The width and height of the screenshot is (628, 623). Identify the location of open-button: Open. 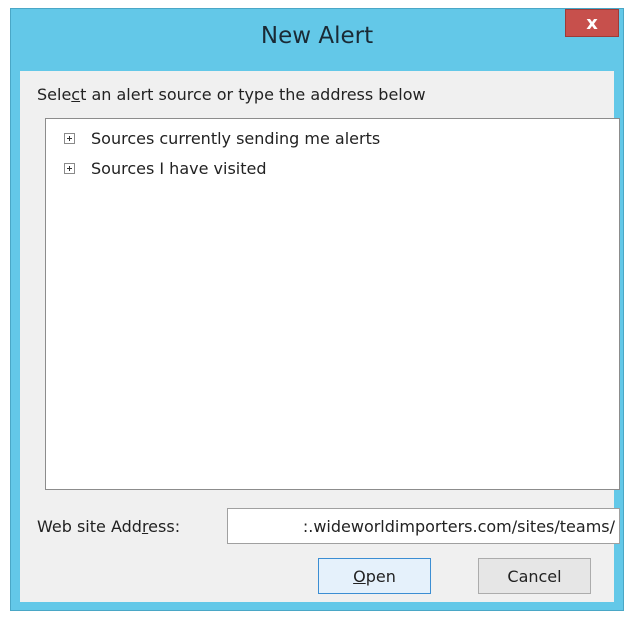
(374, 576).